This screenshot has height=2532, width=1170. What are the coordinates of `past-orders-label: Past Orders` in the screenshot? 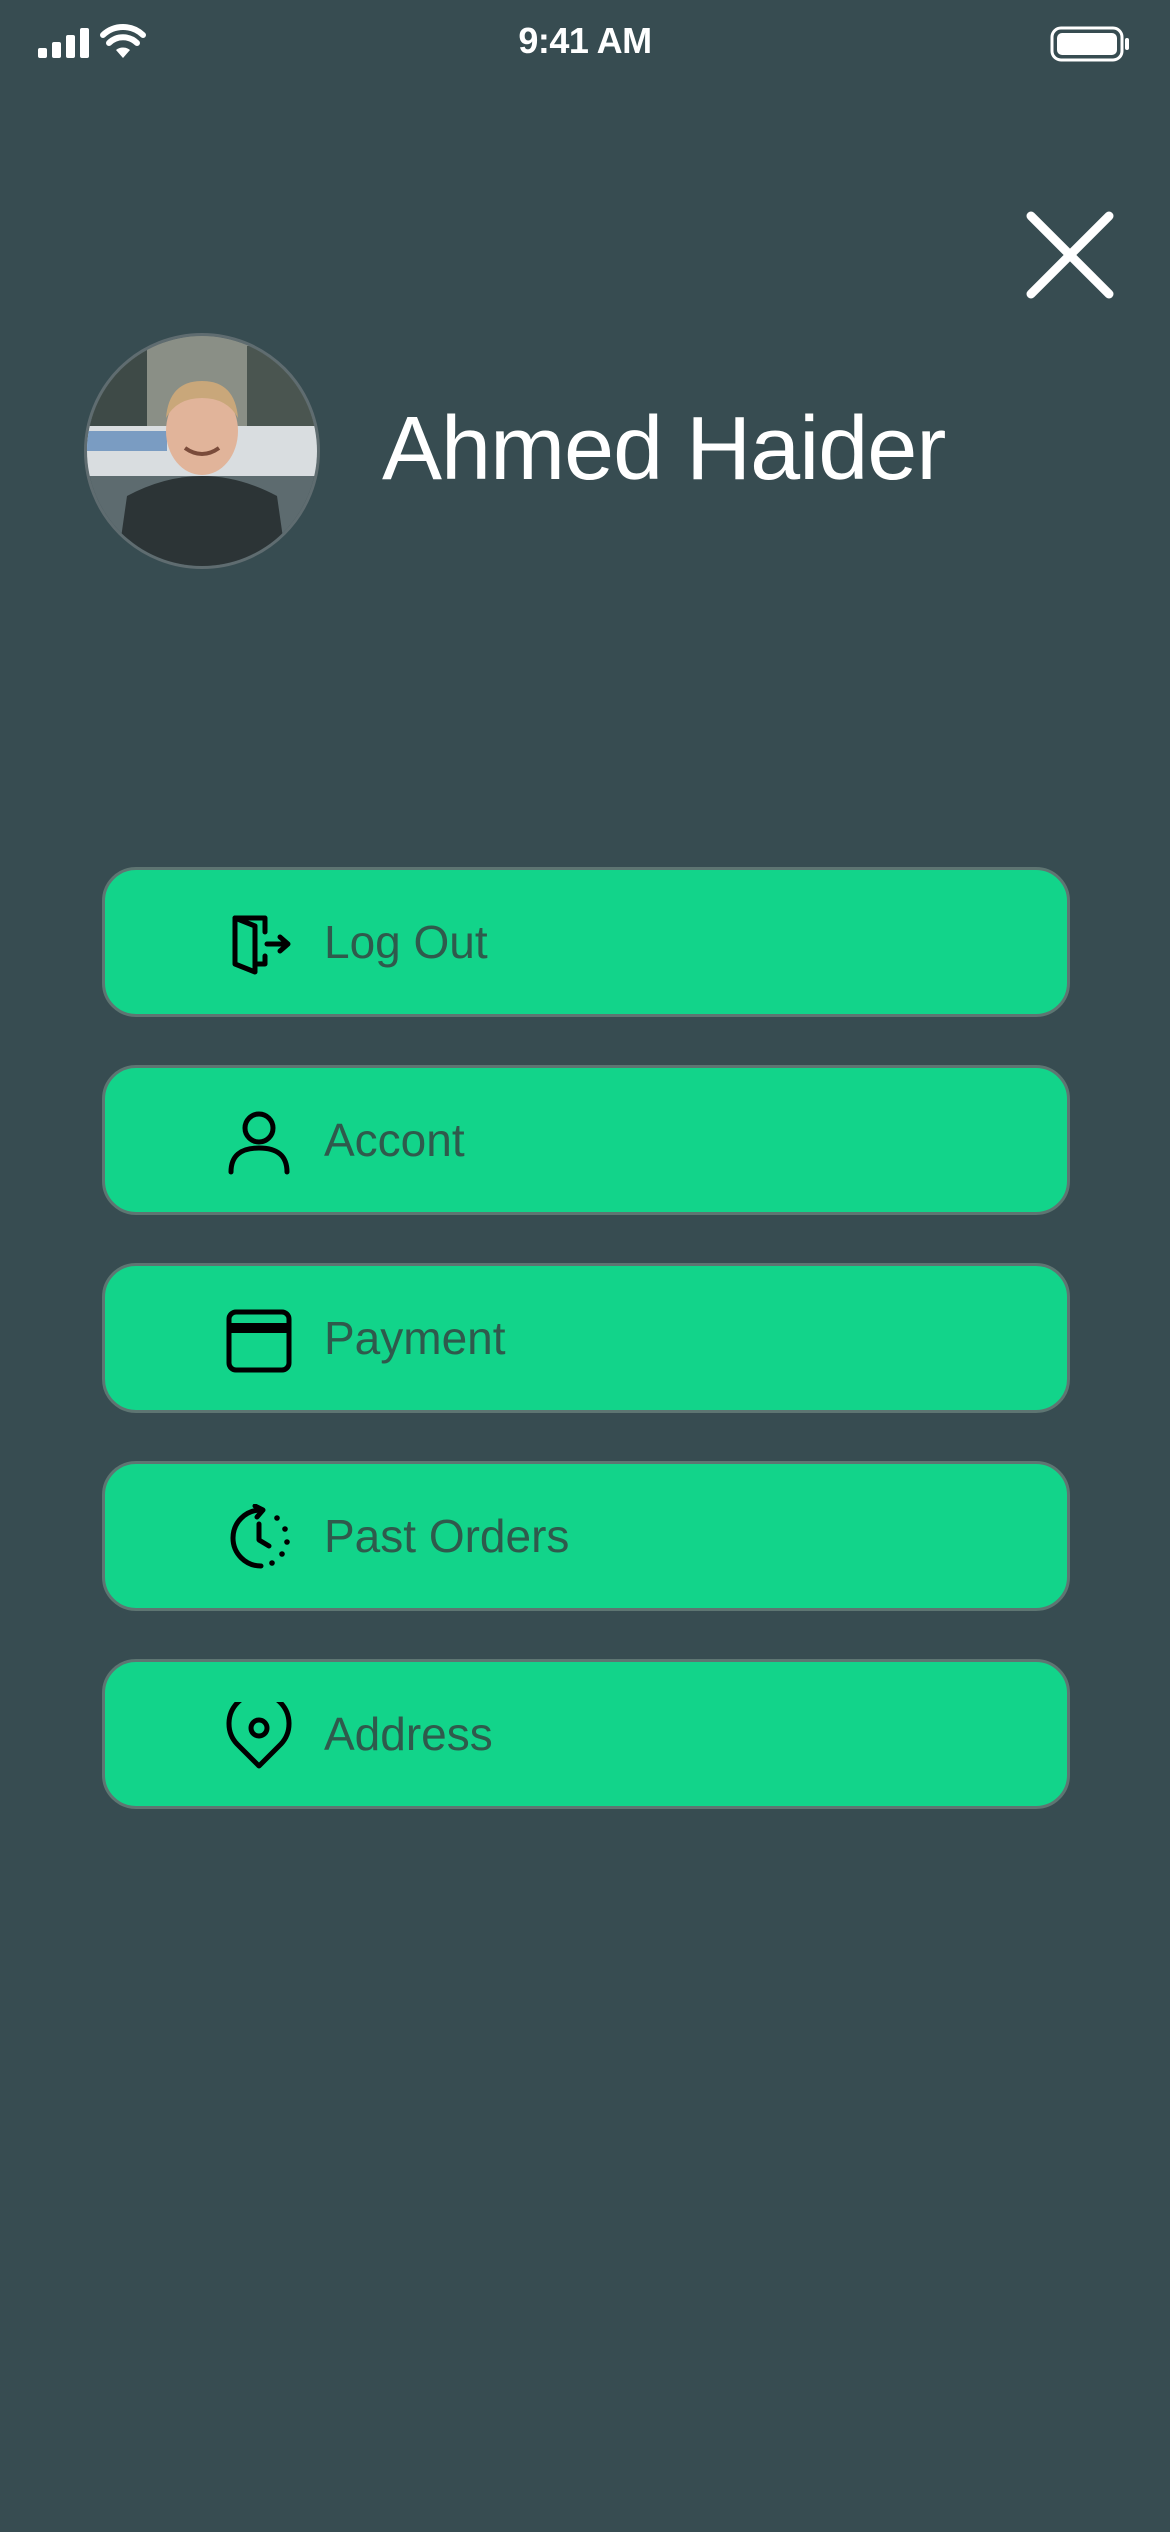 It's located at (447, 1536).